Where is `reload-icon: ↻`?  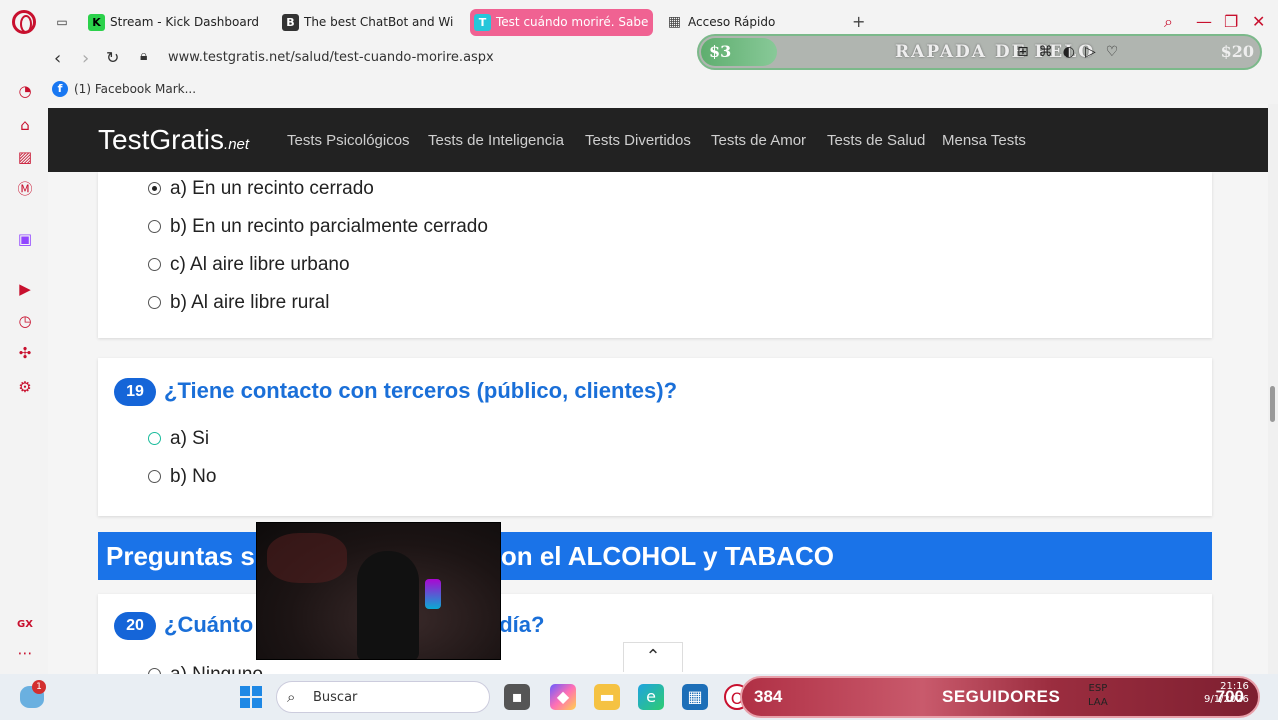
reload-icon: ↻ is located at coordinates (112, 57).